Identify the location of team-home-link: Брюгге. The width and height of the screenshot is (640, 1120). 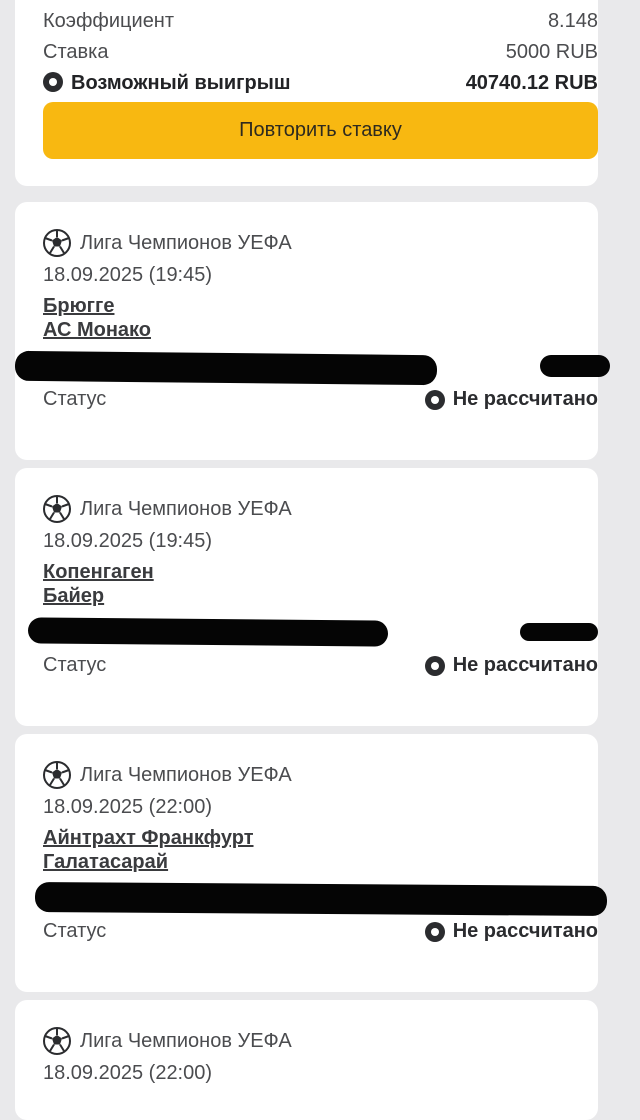
(78, 306).